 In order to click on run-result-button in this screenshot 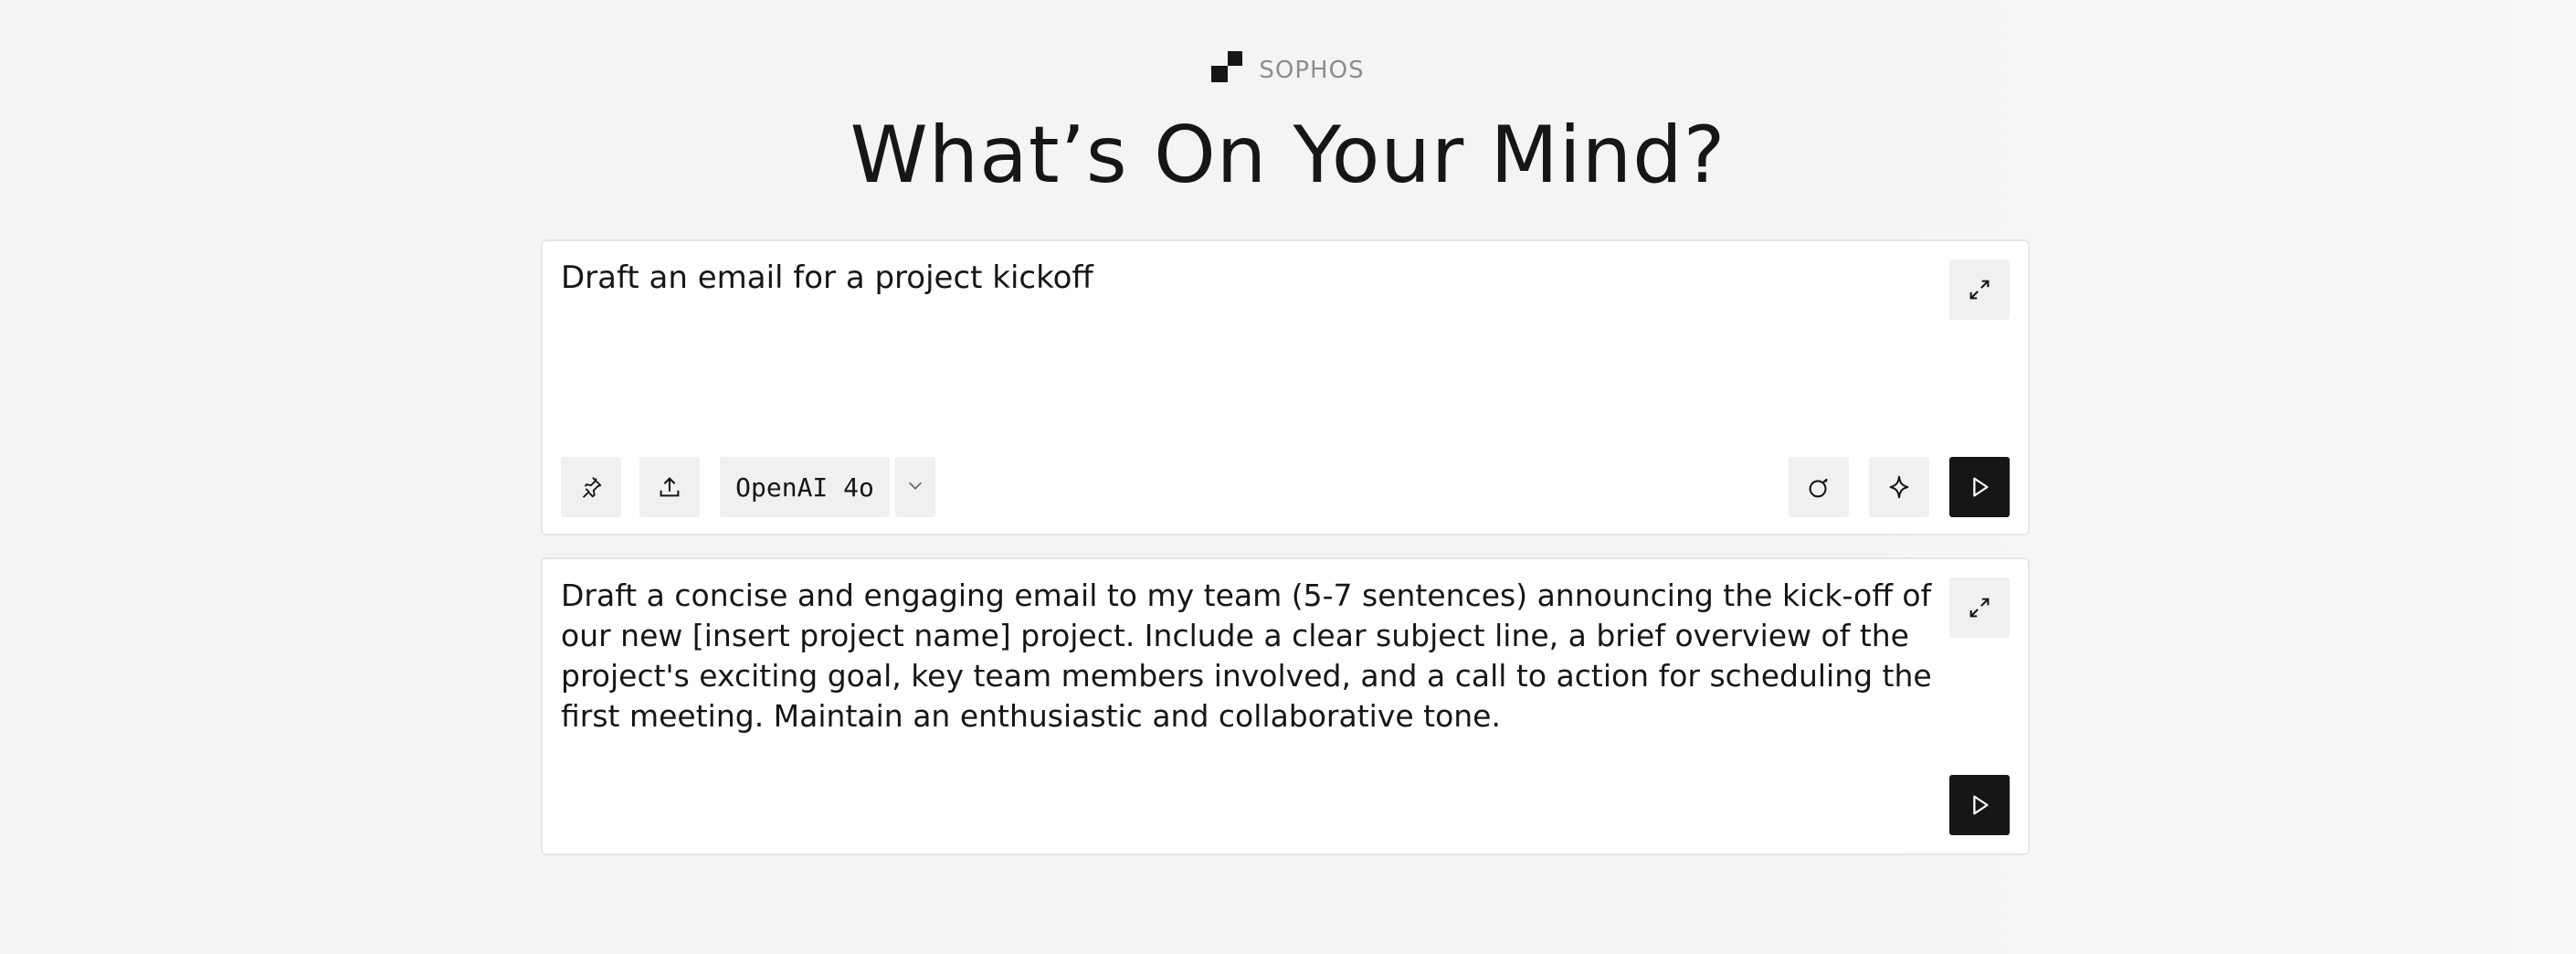, I will do `click(1979, 805)`.